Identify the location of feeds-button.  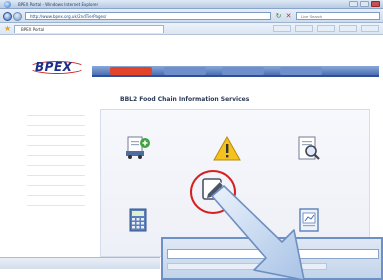
(304, 28).